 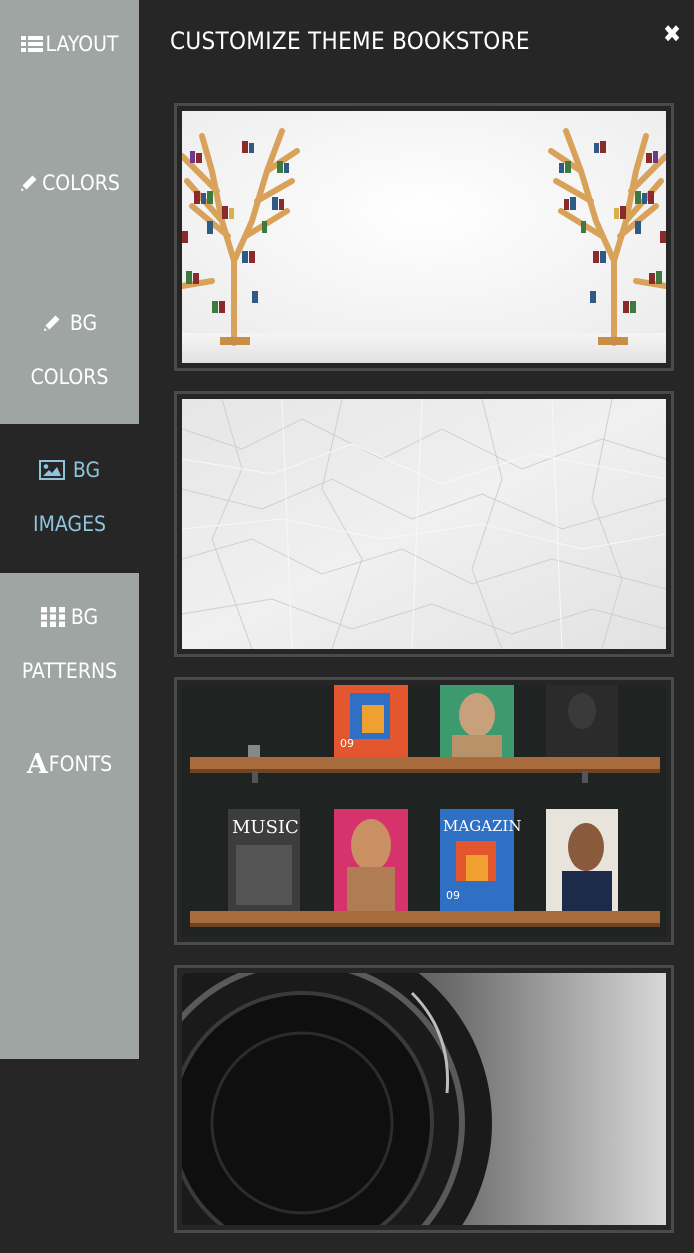 What do you see at coordinates (52, 617) in the screenshot?
I see `grid-icon` at bounding box center [52, 617].